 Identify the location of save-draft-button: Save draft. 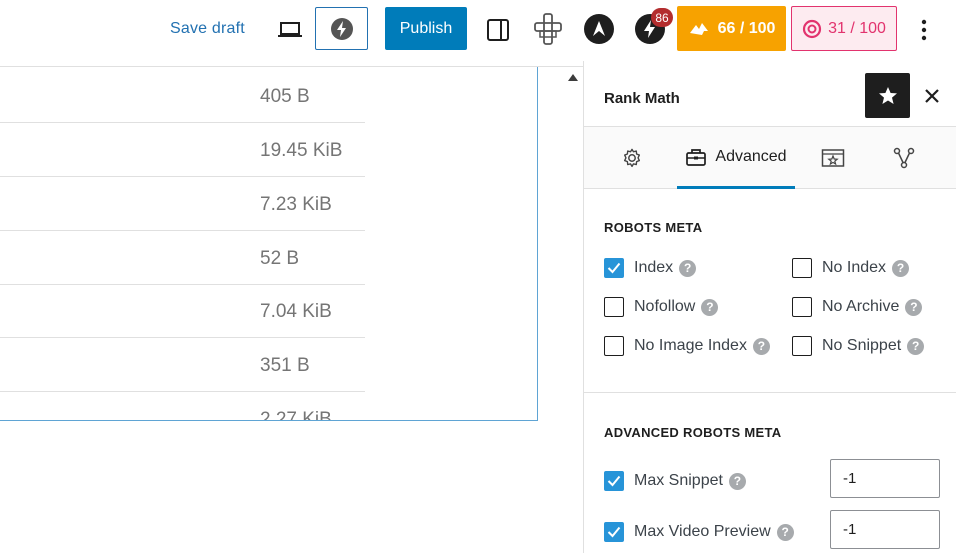
(207, 29).